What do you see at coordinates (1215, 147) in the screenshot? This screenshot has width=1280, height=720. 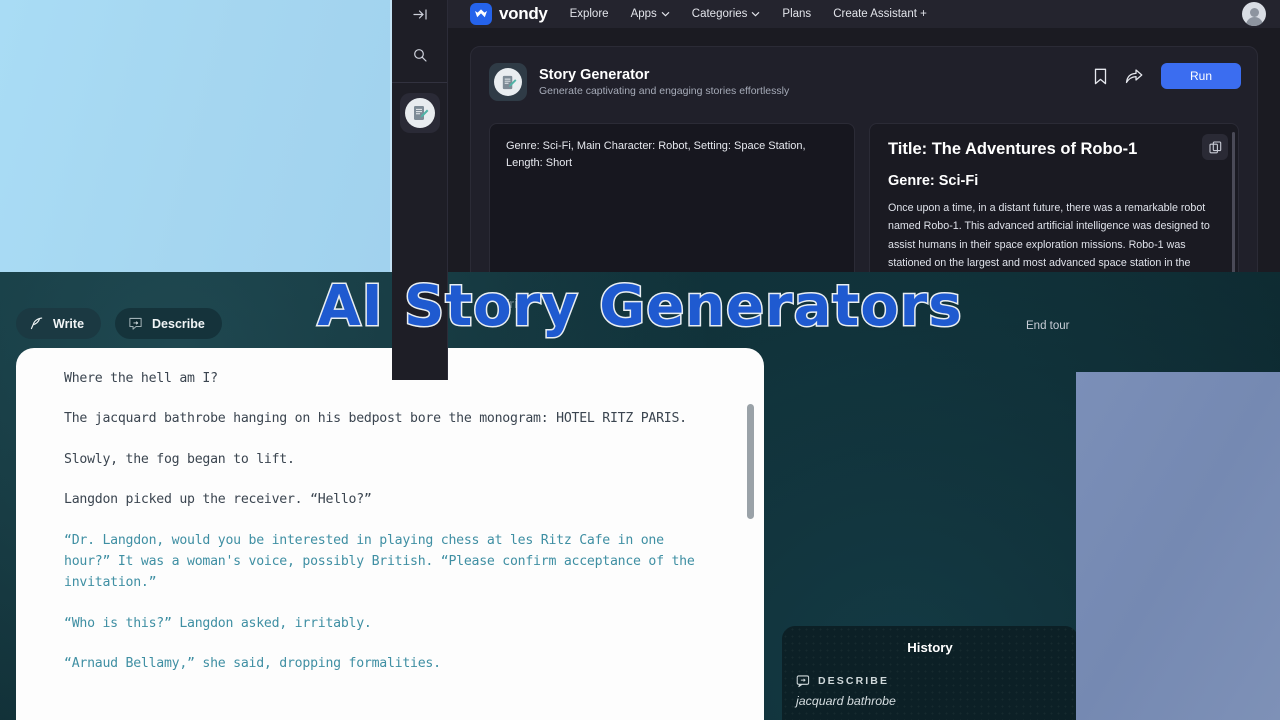 I see `copy-icon` at bounding box center [1215, 147].